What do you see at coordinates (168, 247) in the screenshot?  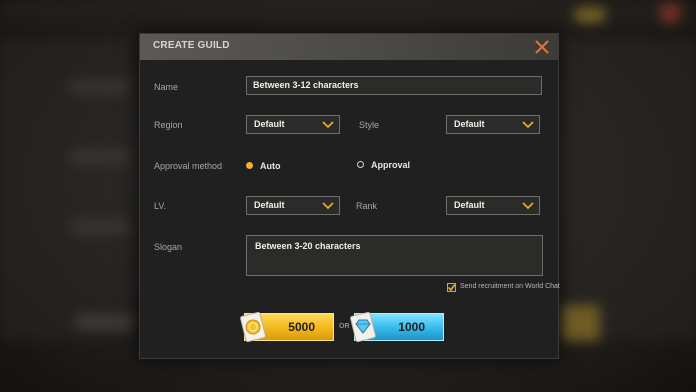 I see `slogan-label: Slogan` at bounding box center [168, 247].